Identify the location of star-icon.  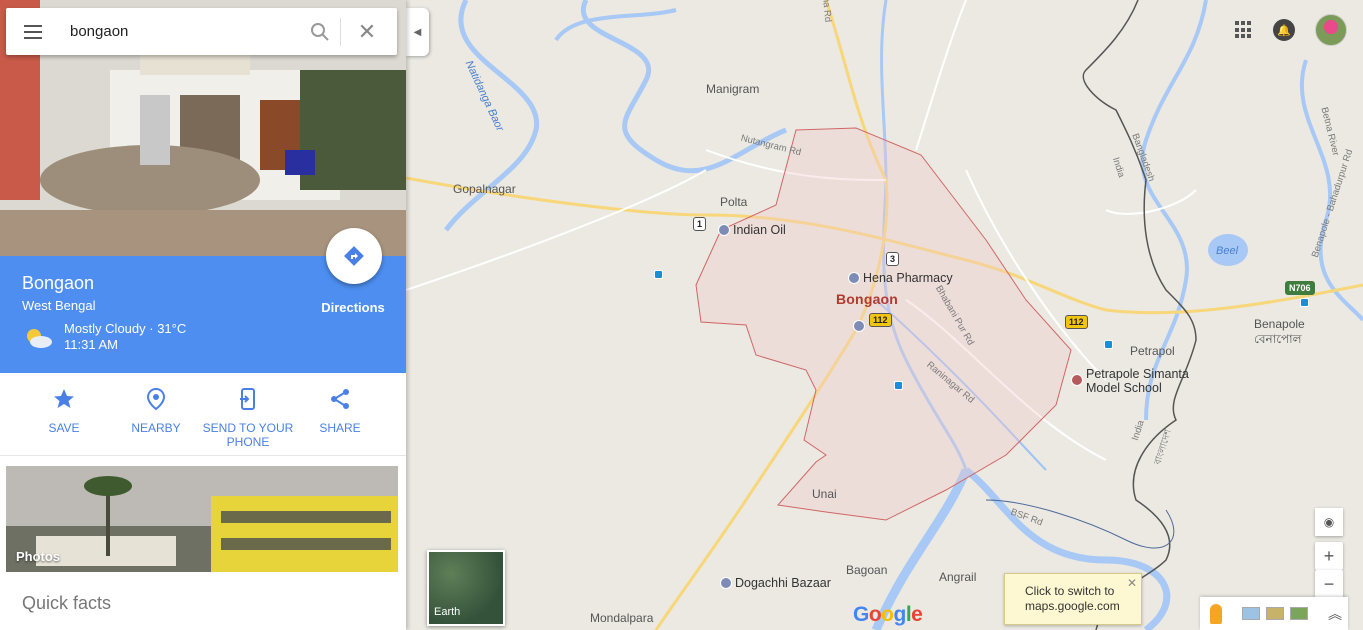
(64, 398).